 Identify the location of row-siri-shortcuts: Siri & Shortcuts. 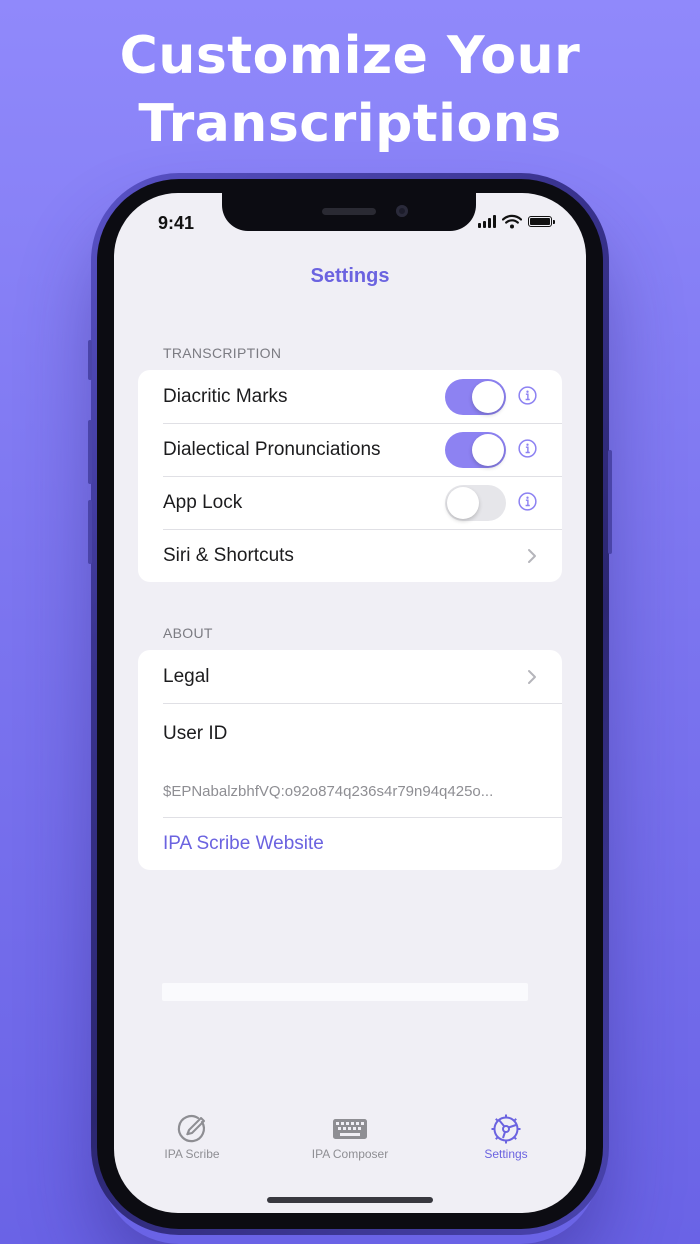
(350, 555).